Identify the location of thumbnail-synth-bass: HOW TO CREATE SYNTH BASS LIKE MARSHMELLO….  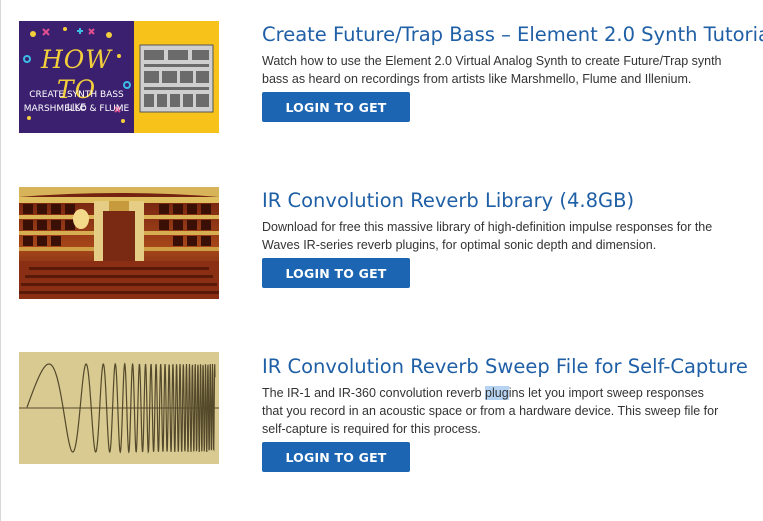
(119, 77).